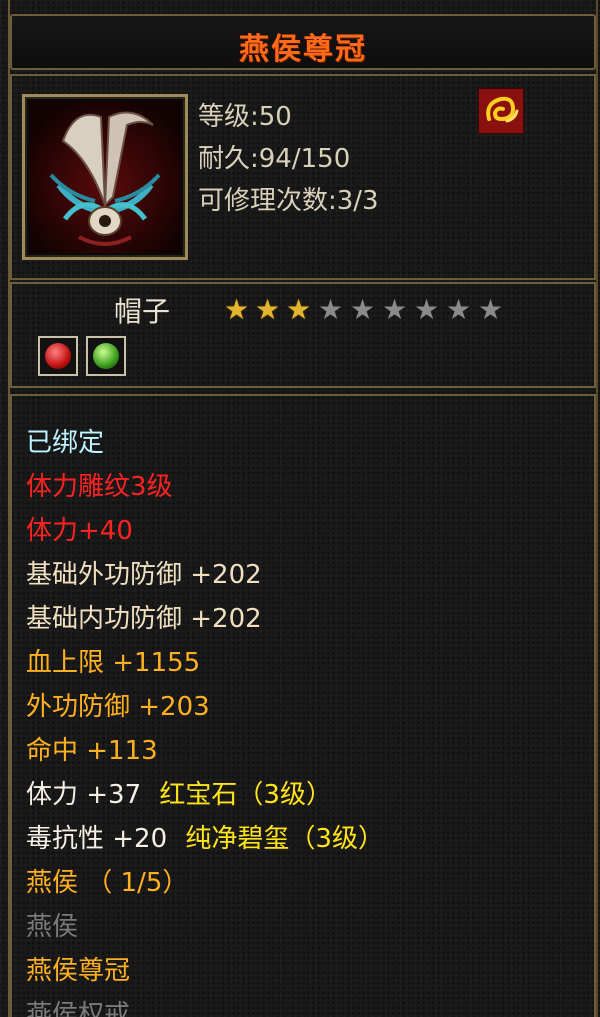 The width and height of the screenshot is (600, 1017). Describe the element at coordinates (144, 619) in the screenshot. I see `base-inner-defense: 基础内功防御 +202` at that location.